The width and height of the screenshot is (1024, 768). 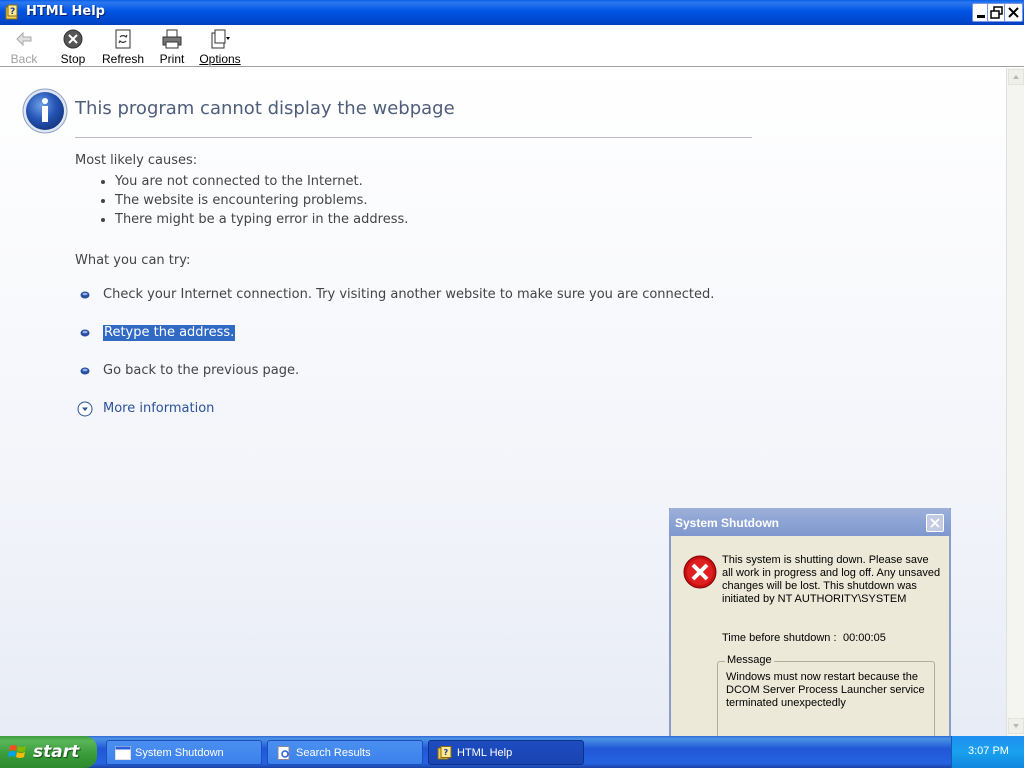 I want to click on taskbar-item-system-shutdown: System Shutdown, so click(x=184, y=752).